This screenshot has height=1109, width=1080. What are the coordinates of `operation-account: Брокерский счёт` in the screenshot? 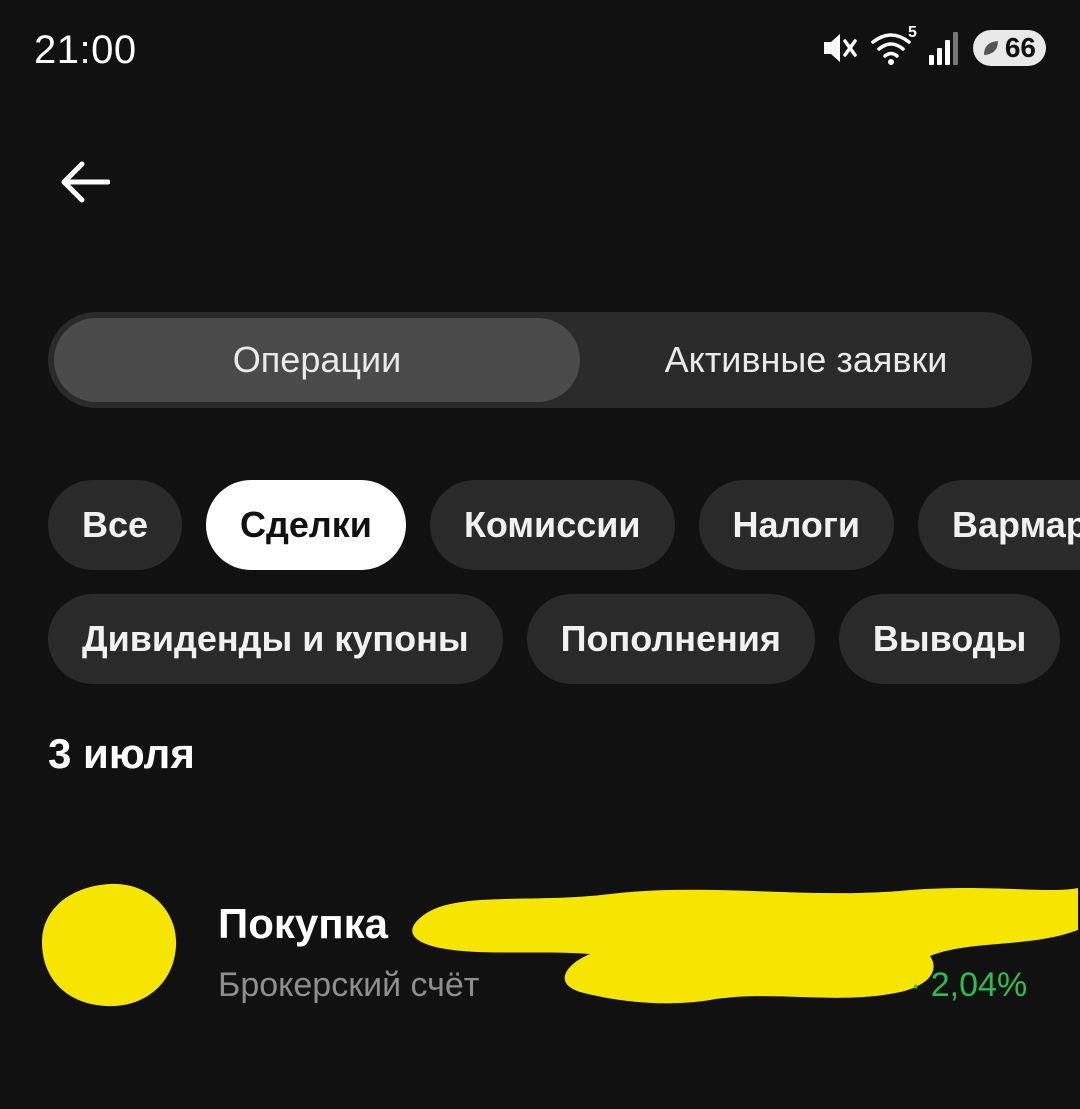 It's located at (349, 985).